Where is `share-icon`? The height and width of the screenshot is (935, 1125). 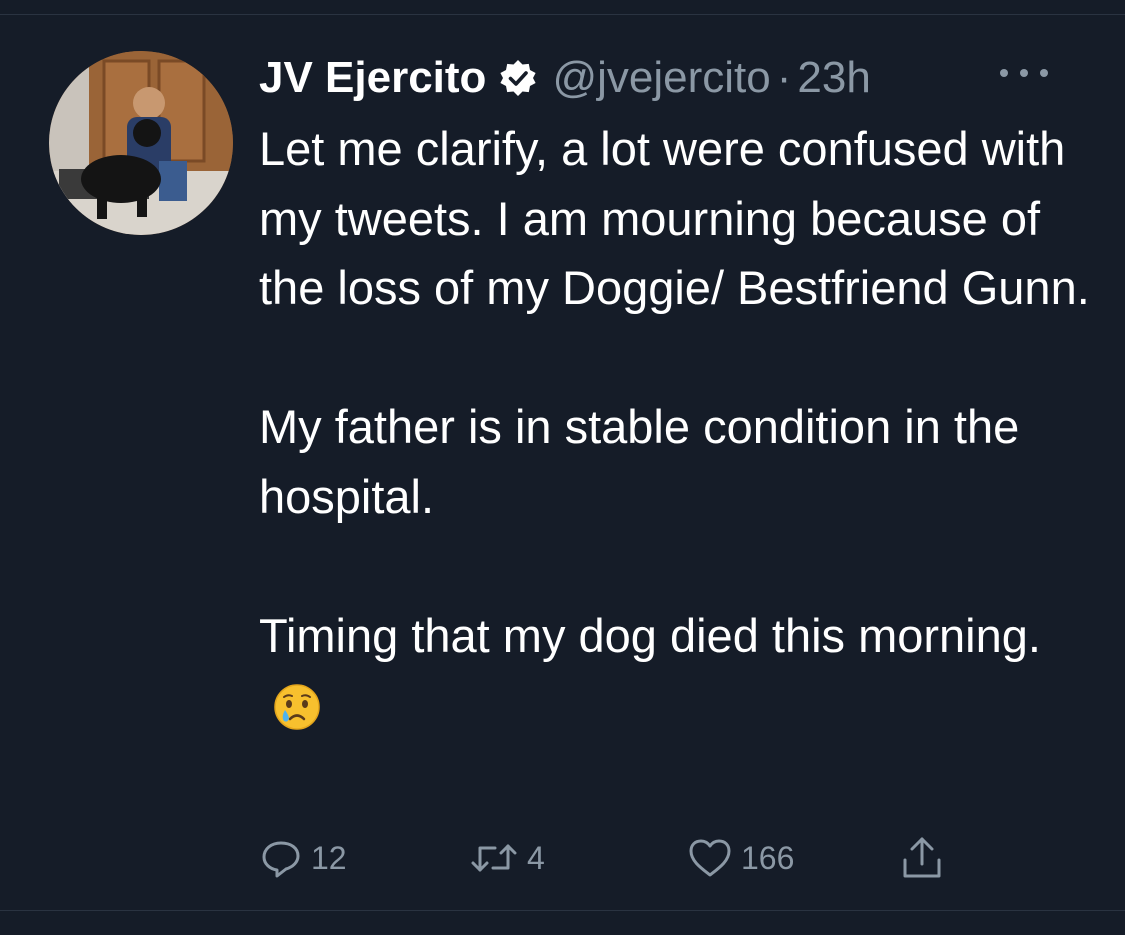 share-icon is located at coordinates (922, 857).